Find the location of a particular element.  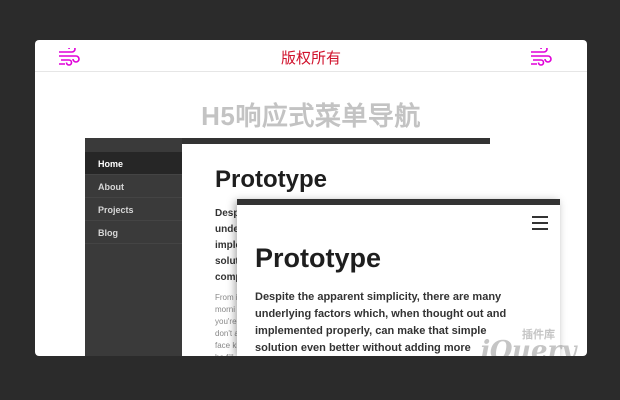

nav-item-blog: Blog is located at coordinates (133, 232).